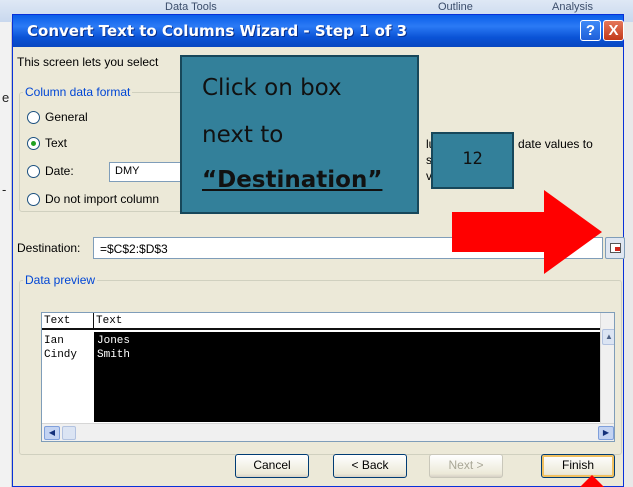  I want to click on column-divider, so click(93, 321).